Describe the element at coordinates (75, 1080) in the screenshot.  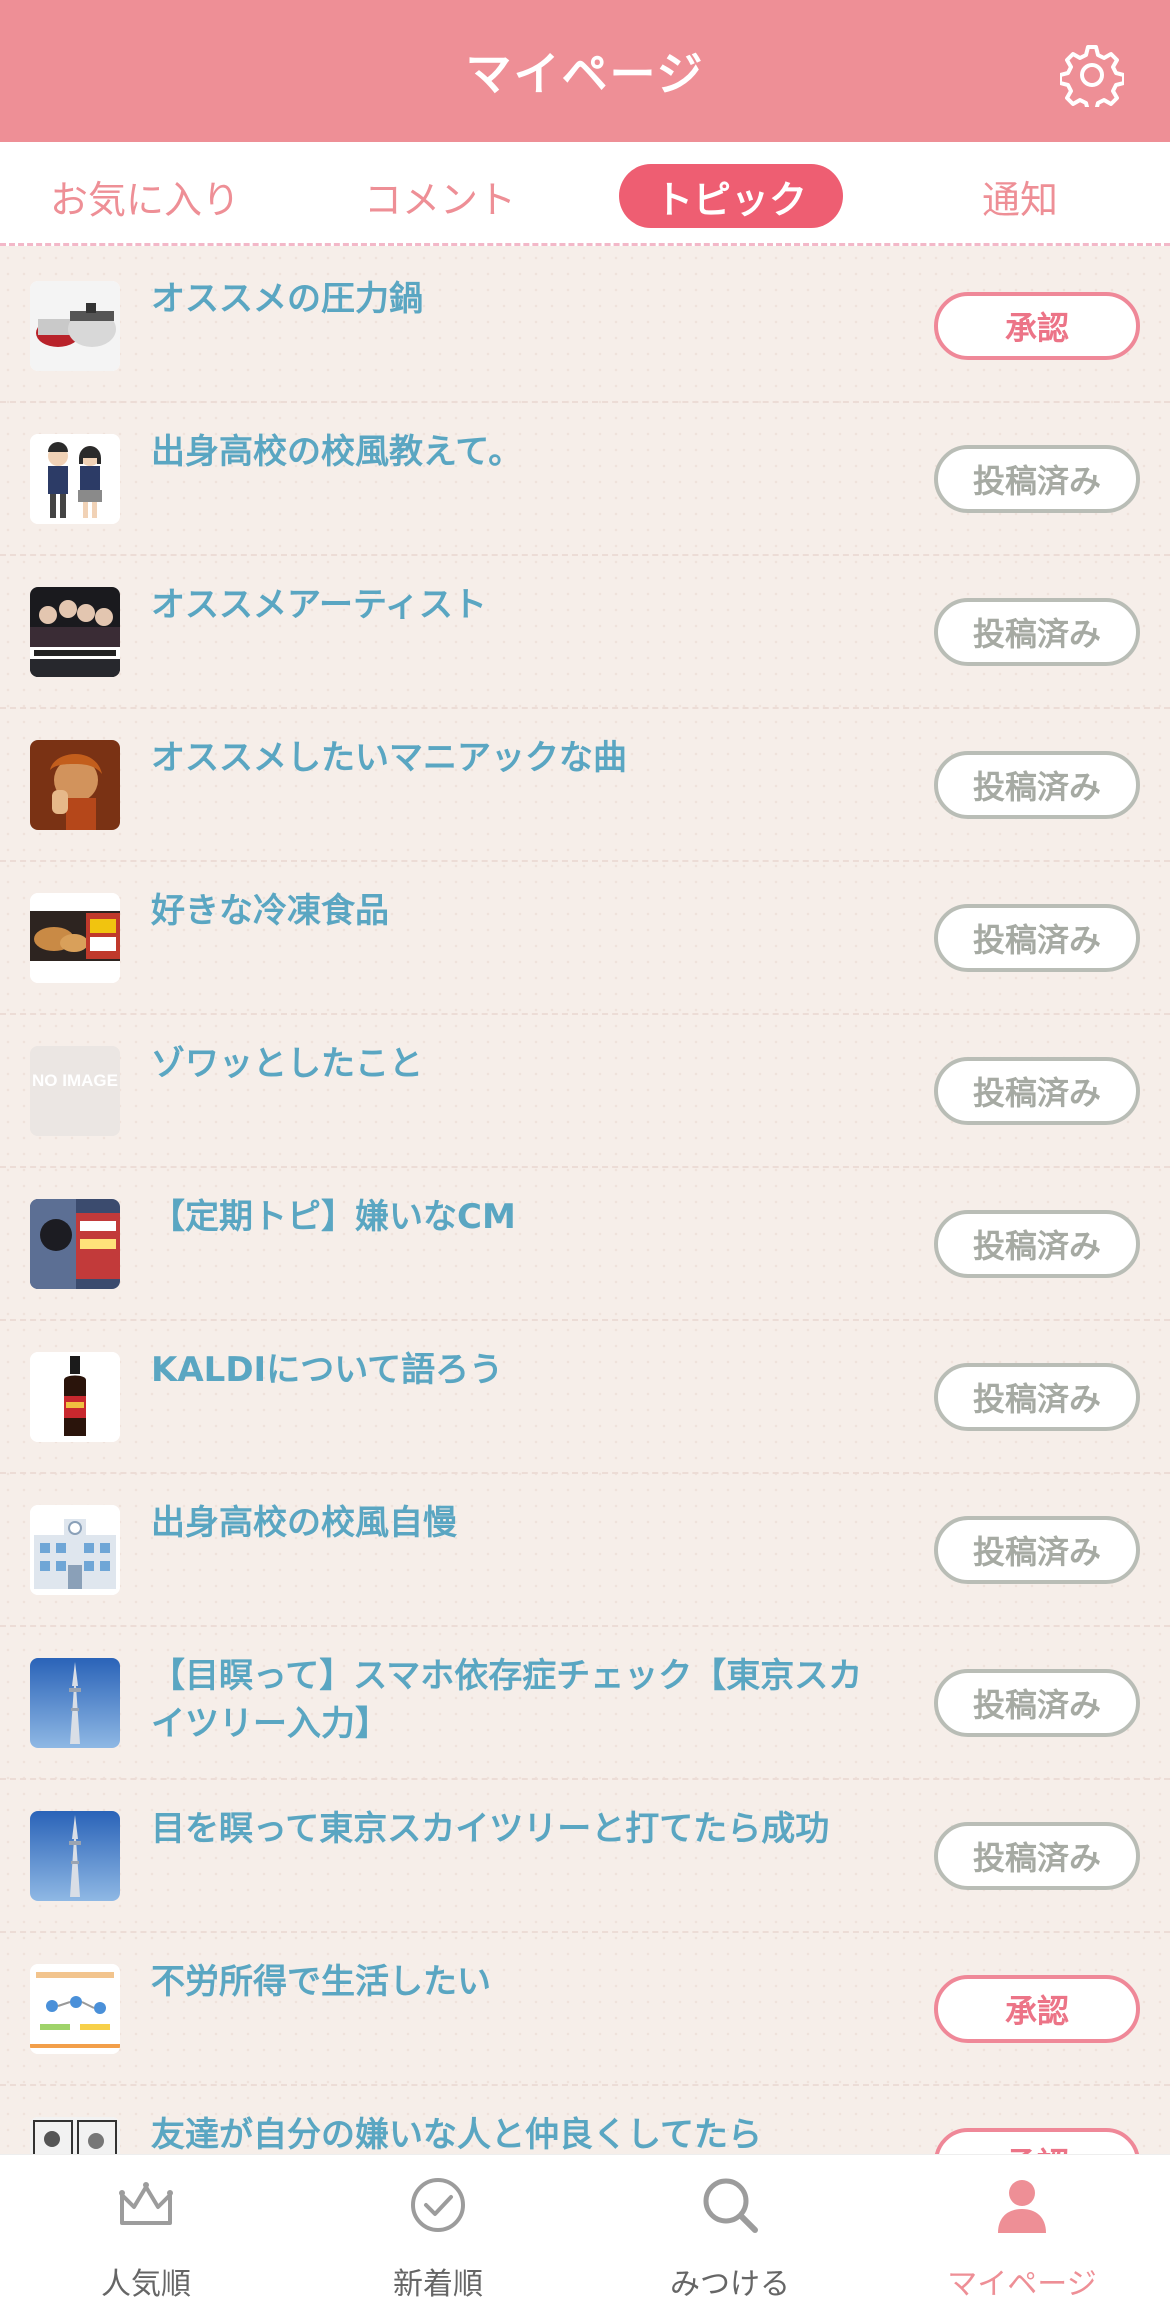
I see `no-image-text: NO IMAGE` at that location.